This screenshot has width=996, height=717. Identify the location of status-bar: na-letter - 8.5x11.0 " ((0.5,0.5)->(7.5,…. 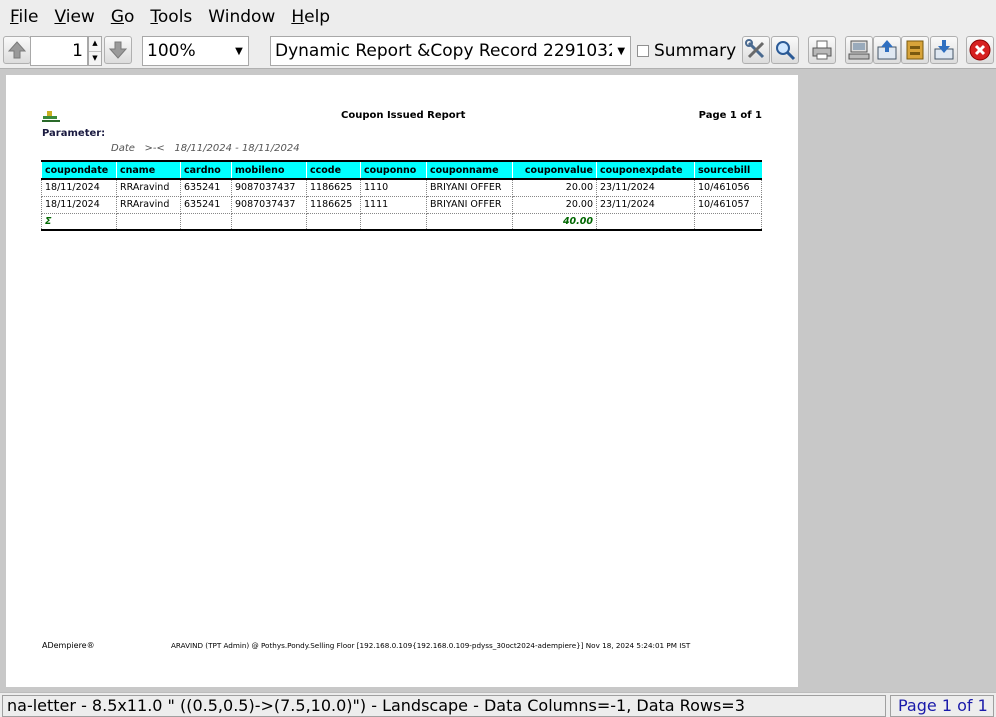
(498, 704).